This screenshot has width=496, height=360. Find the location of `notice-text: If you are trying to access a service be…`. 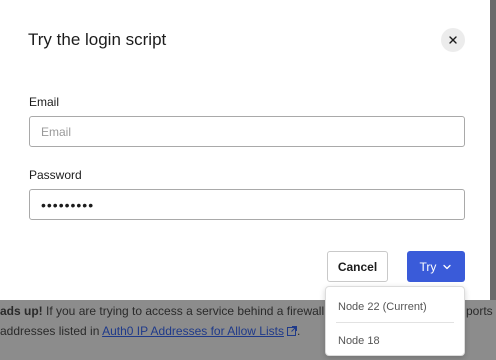

notice-text: If you are trying to access a service be… is located at coordinates (185, 311).